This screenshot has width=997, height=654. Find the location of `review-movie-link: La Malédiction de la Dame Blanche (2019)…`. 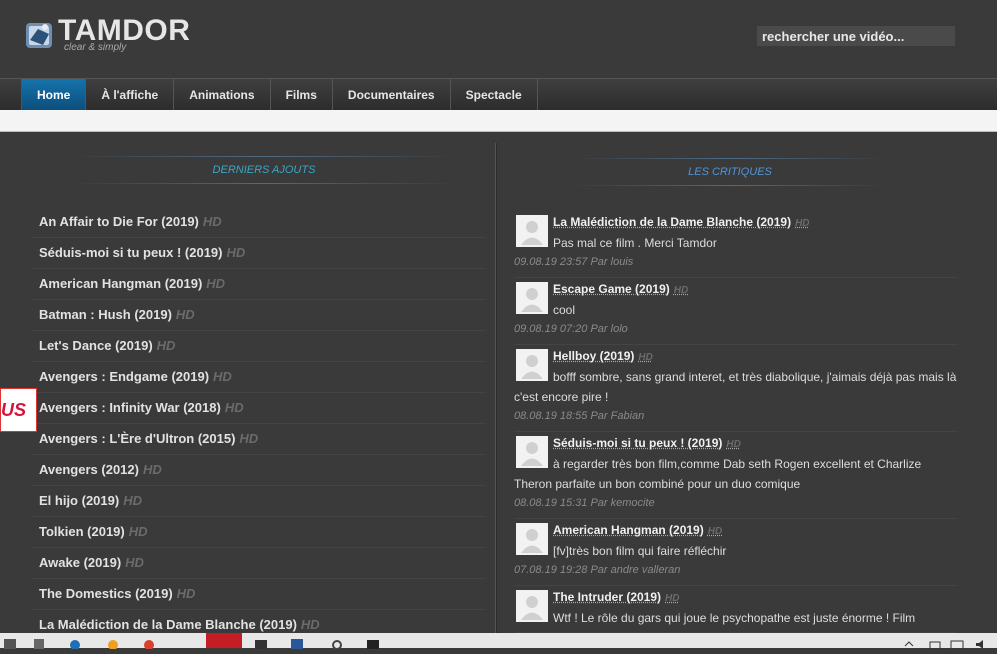

review-movie-link: La Malédiction de la Dame Blanche (2019)… is located at coordinates (755, 223).